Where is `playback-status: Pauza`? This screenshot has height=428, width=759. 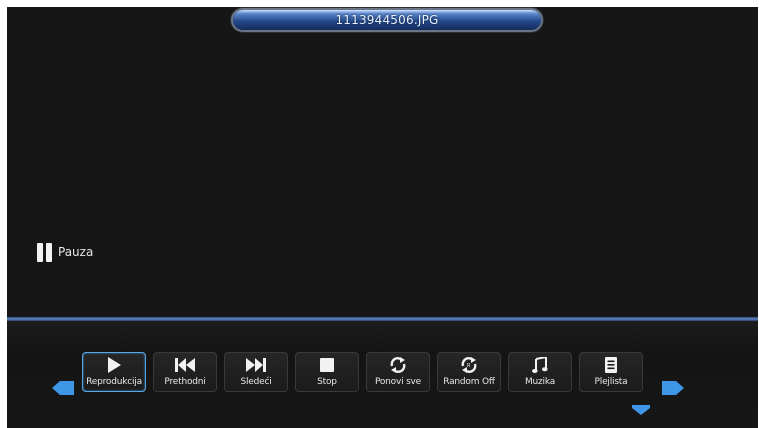
playback-status: Pauza is located at coordinates (65, 252).